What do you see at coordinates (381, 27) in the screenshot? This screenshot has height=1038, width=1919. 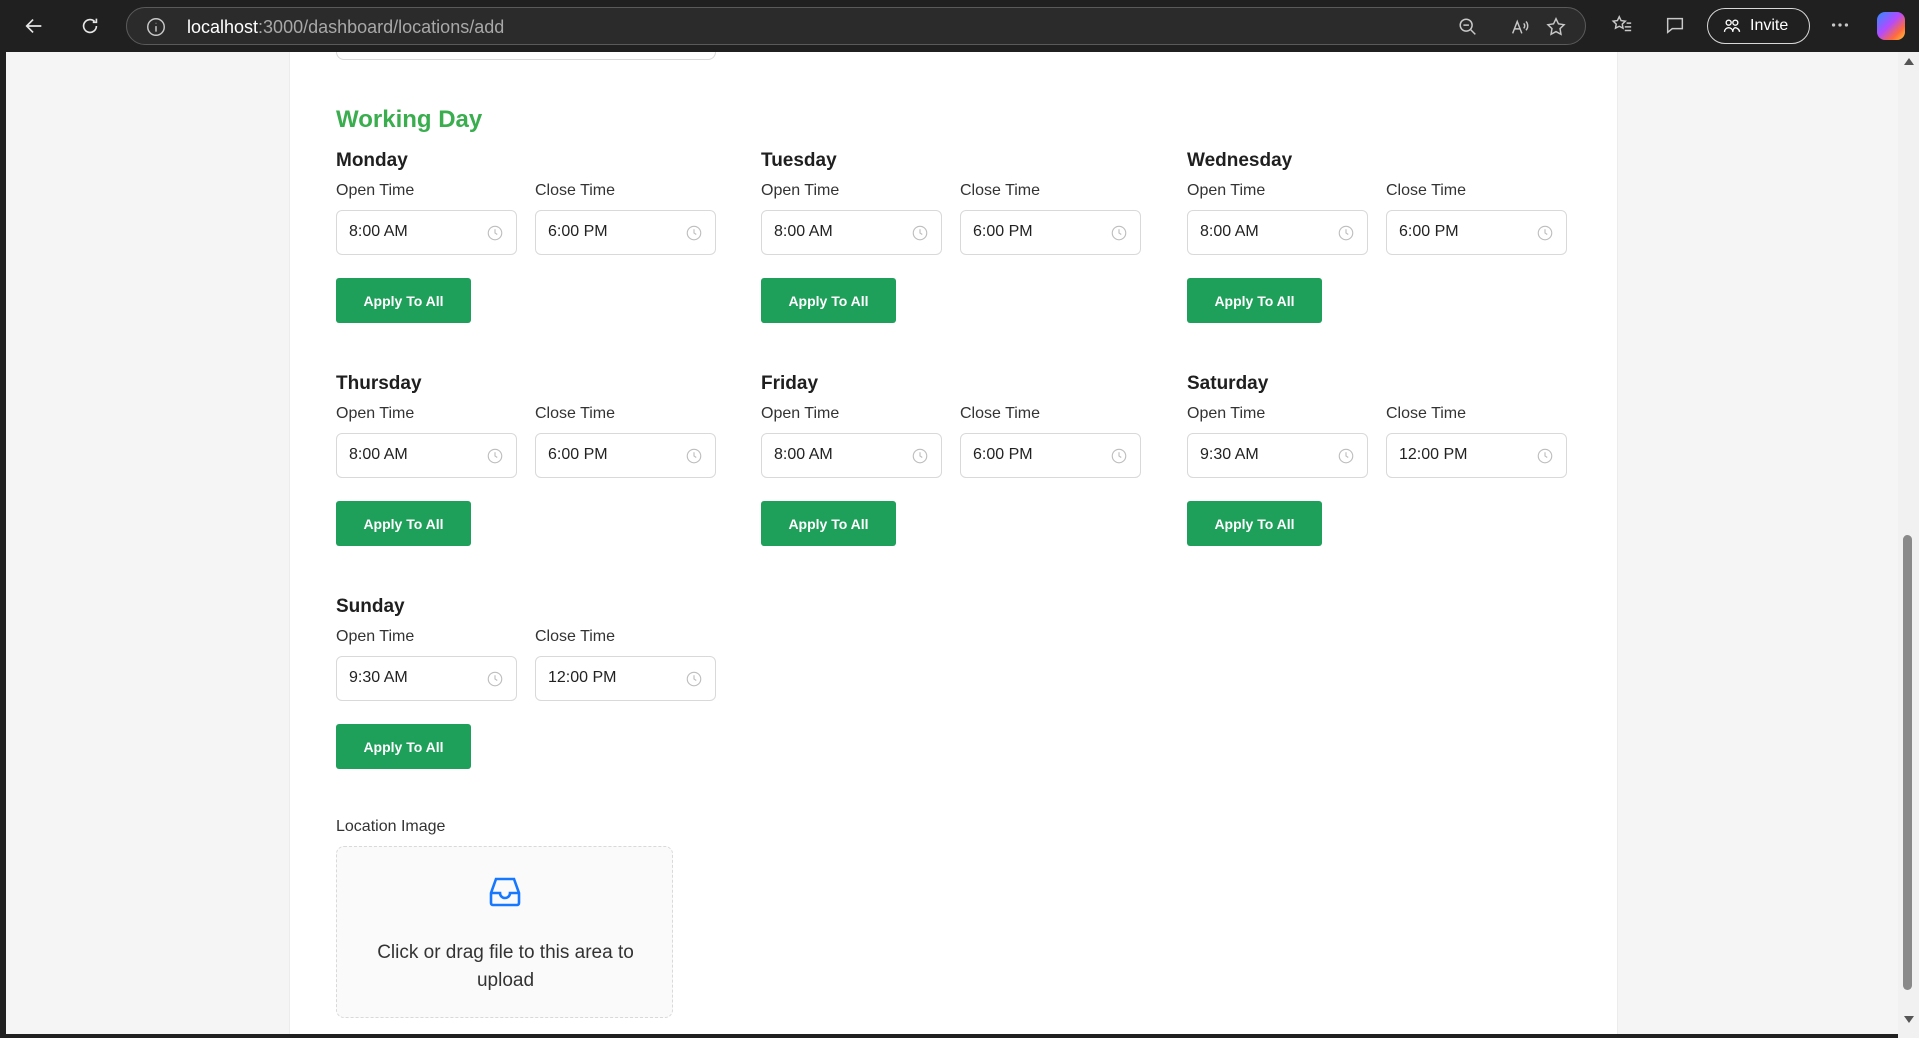 I see `url-path: :3000/dashboard/locations/add` at bounding box center [381, 27].